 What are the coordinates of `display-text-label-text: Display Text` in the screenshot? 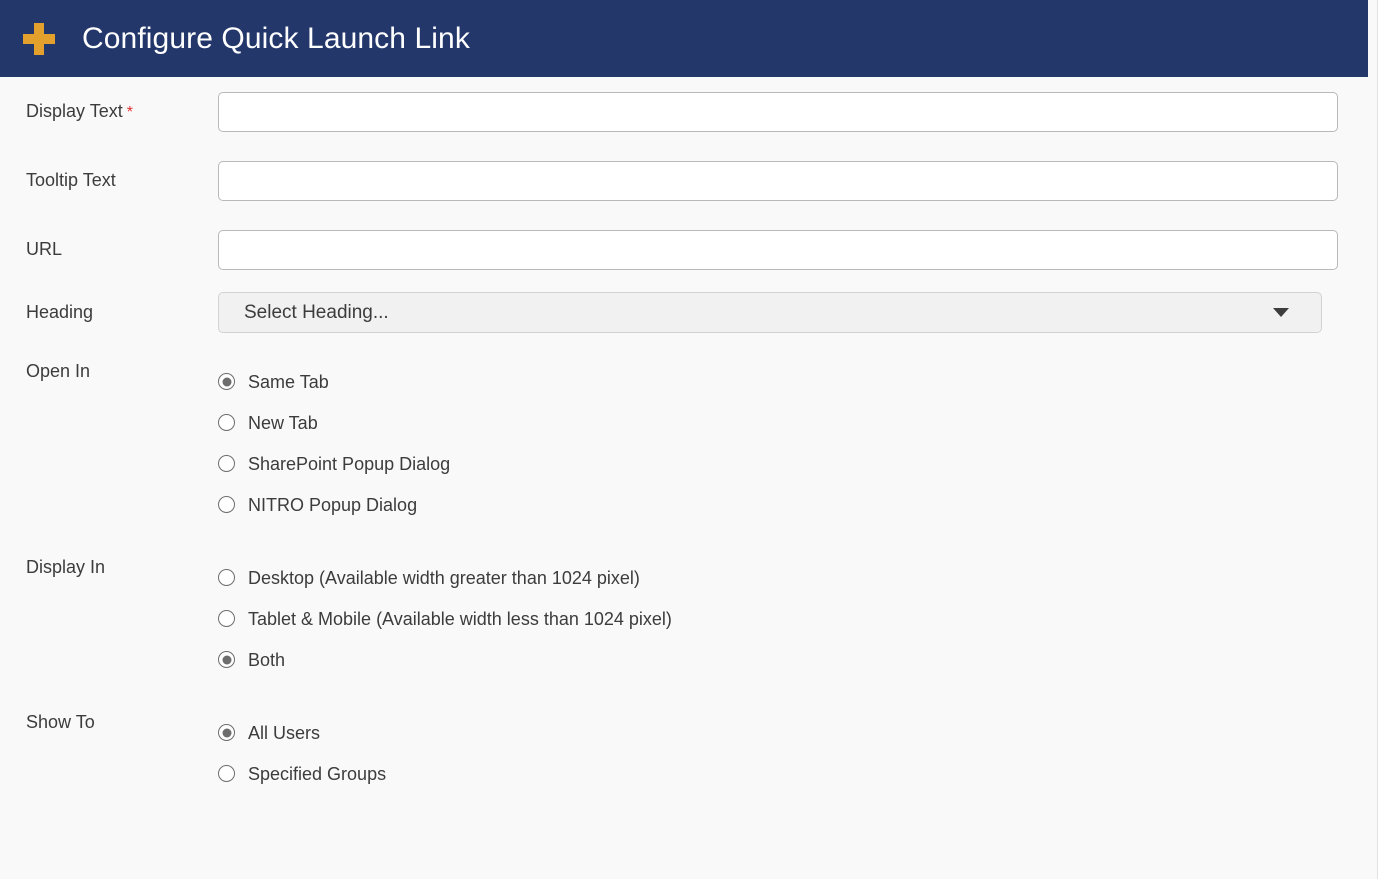 It's located at (74, 110).